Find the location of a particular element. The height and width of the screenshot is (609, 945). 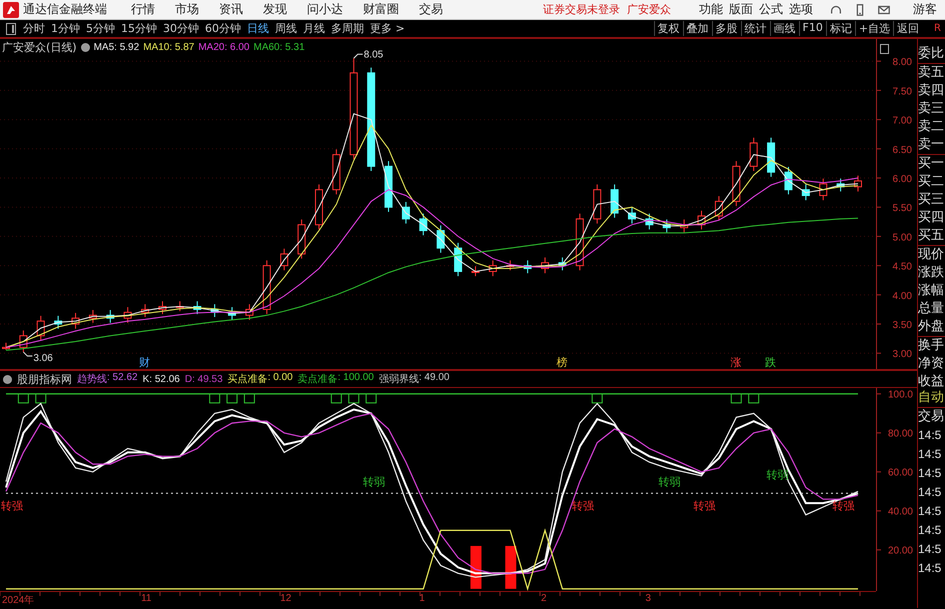

legend-value: : 6.00 is located at coordinates (237, 47).